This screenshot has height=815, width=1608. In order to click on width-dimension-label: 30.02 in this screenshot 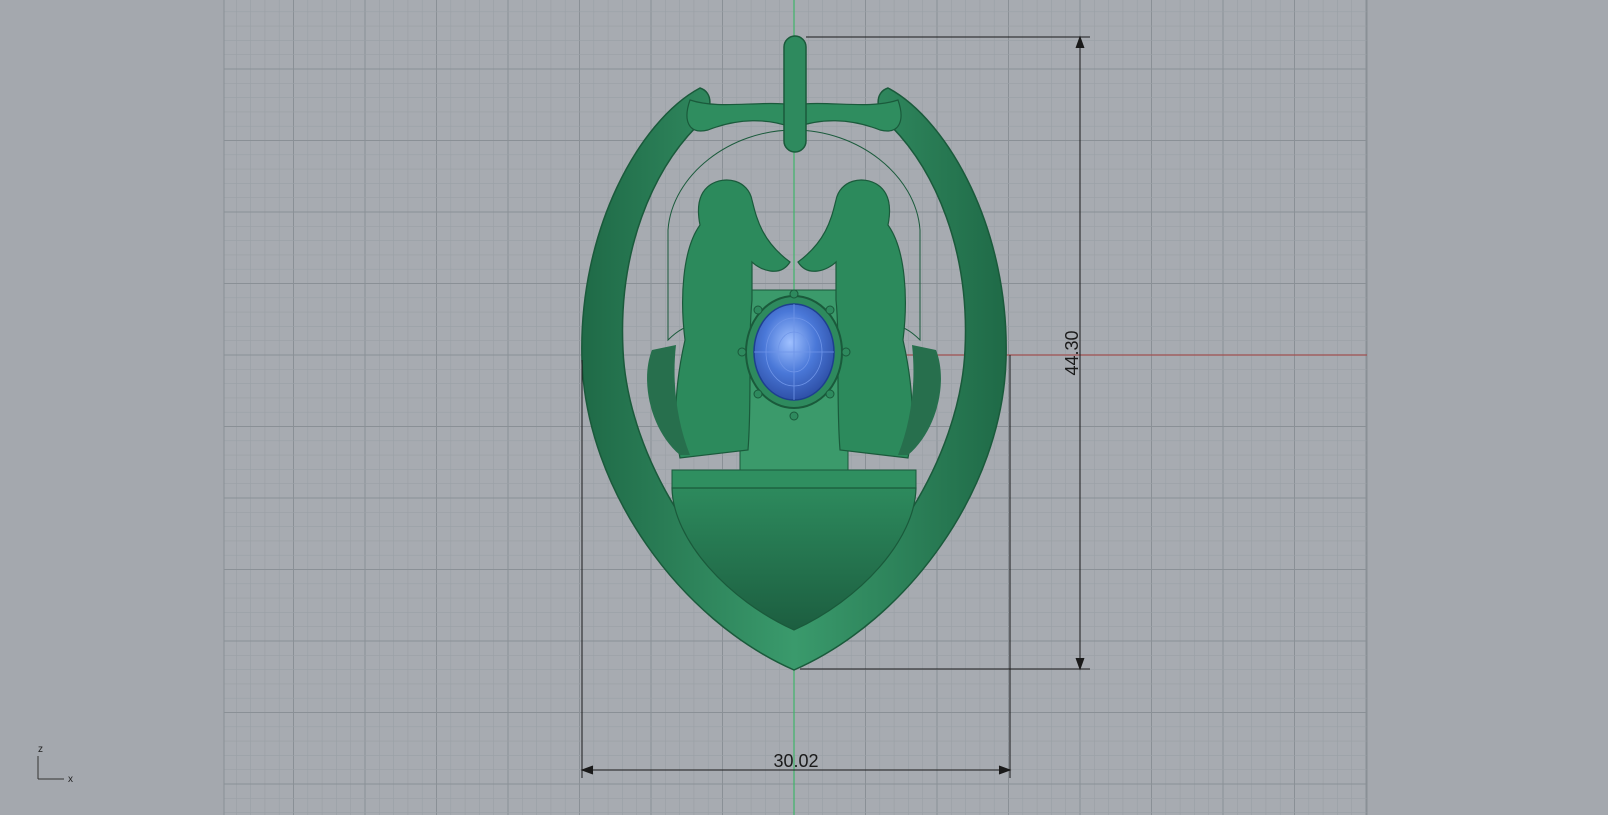, I will do `click(795, 761)`.